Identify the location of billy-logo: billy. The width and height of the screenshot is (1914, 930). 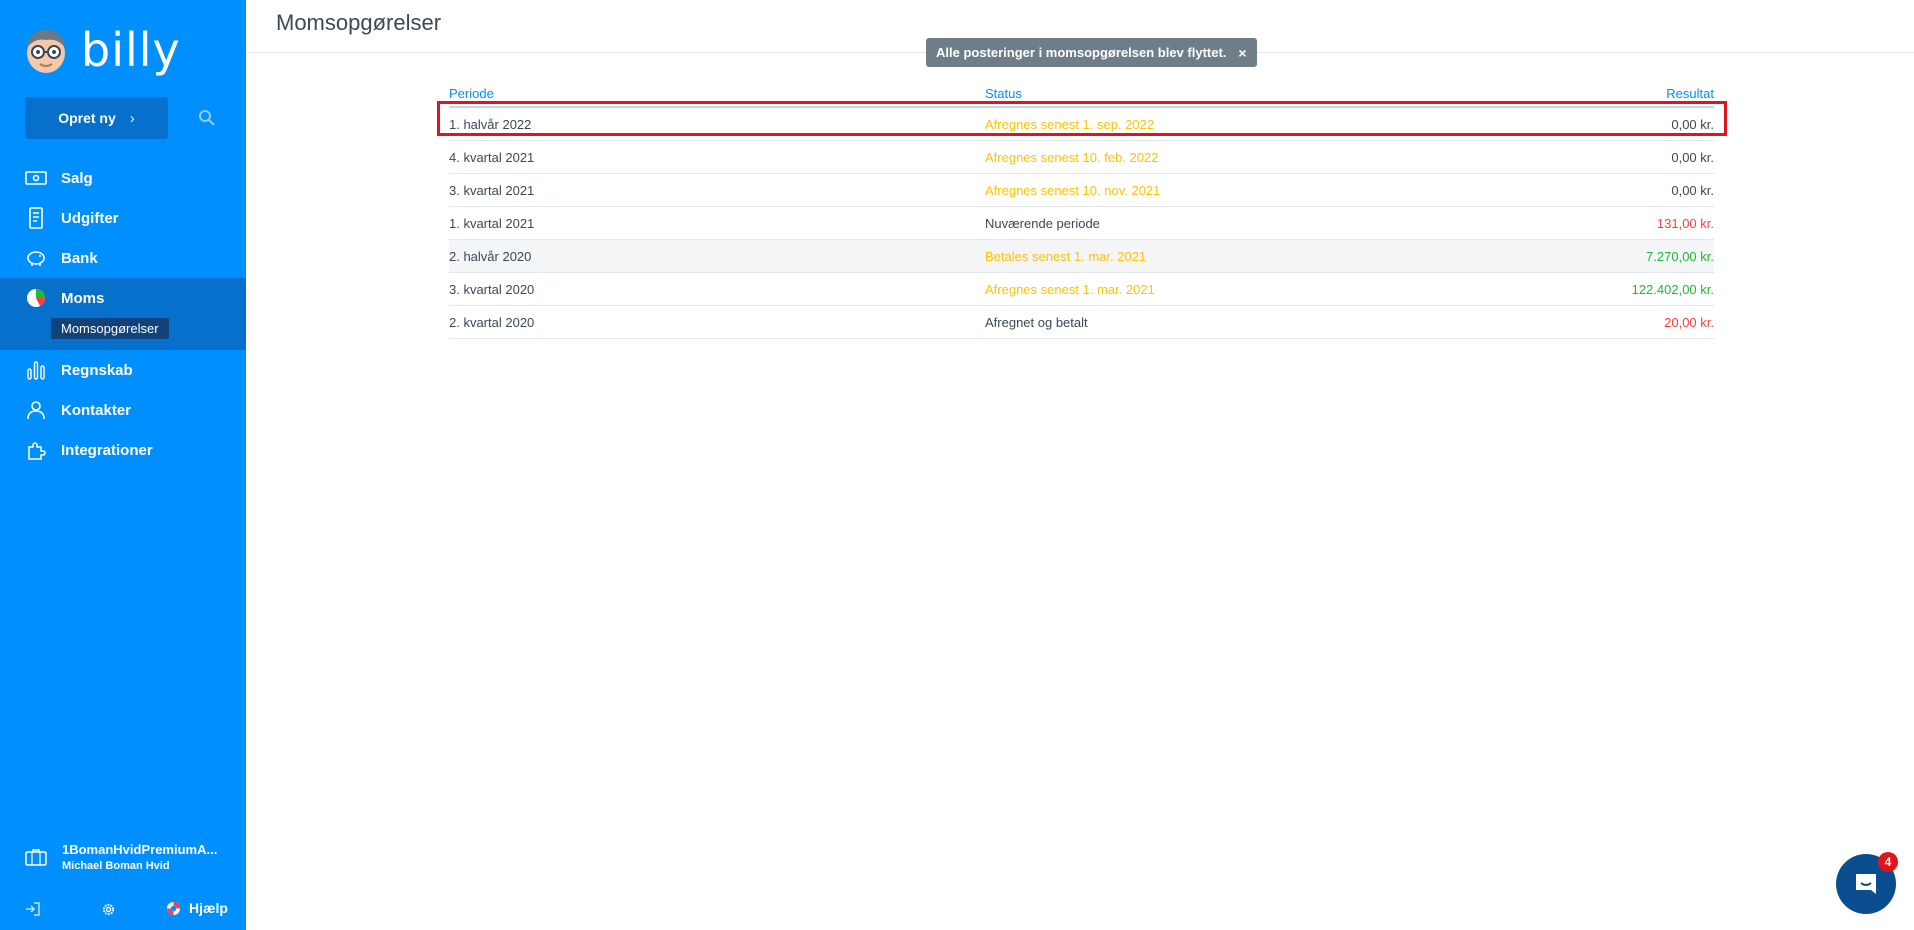
(103, 50).